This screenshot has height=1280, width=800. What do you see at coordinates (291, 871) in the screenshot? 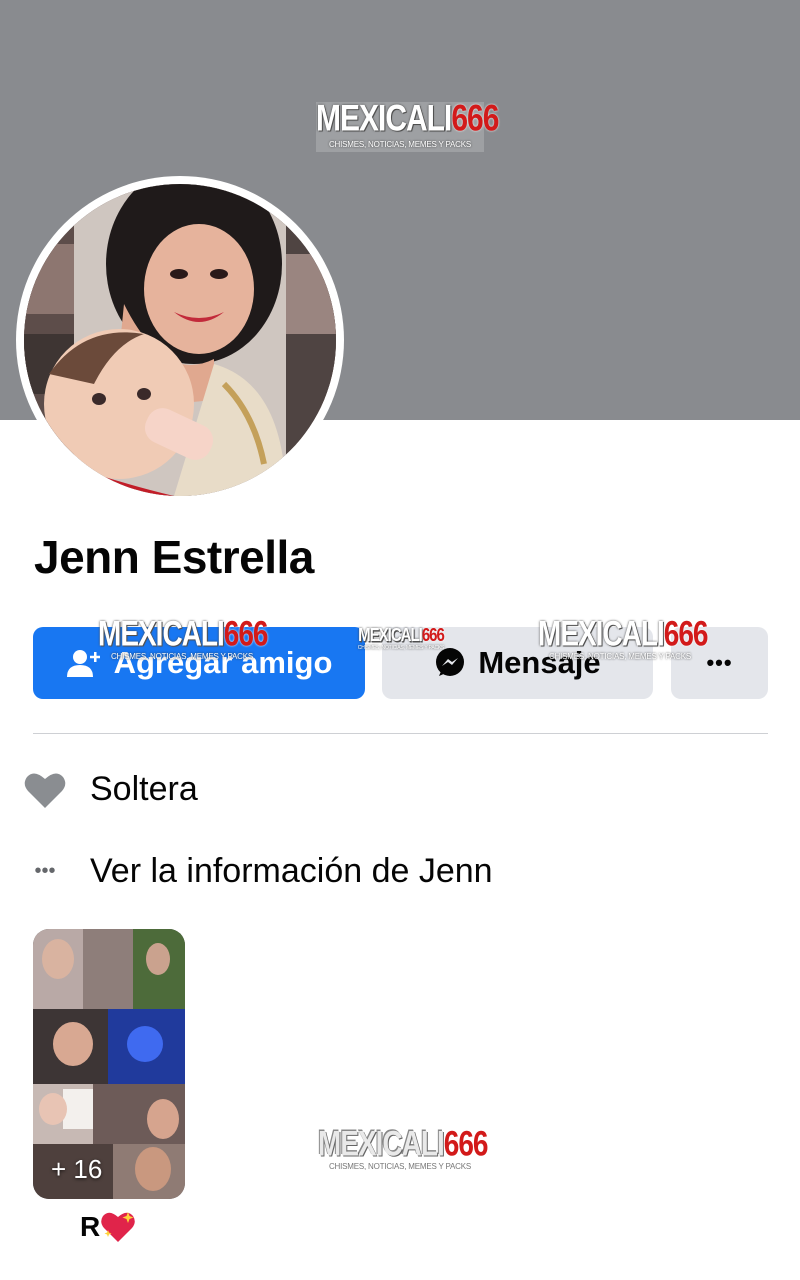
I see `see-about-label: Ver la información de Jenn` at bounding box center [291, 871].